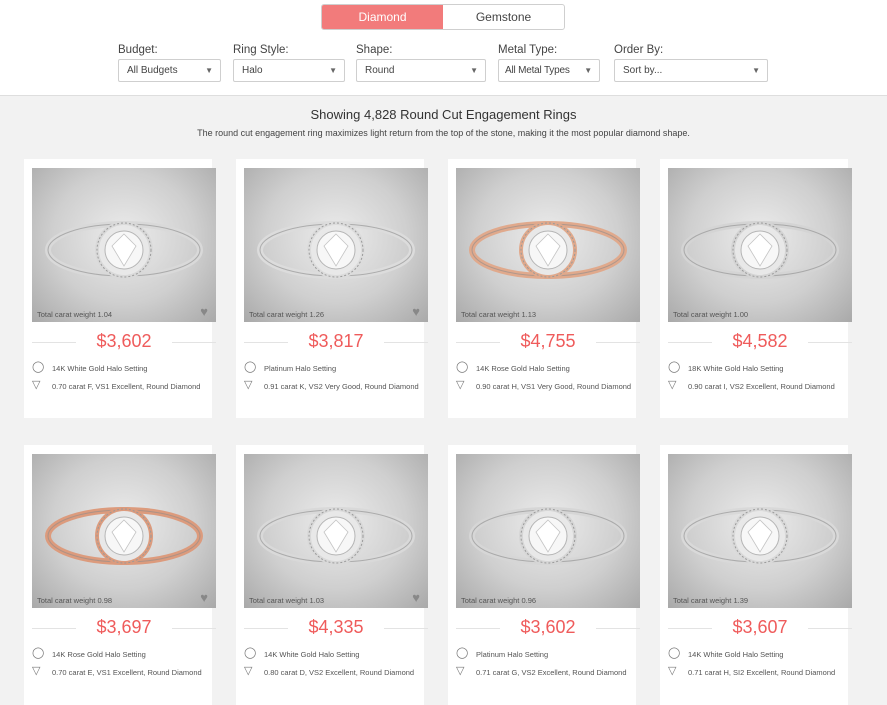  Describe the element at coordinates (499, 600) in the screenshot. I see `carat-weight: Total carat weight 0.96` at that location.